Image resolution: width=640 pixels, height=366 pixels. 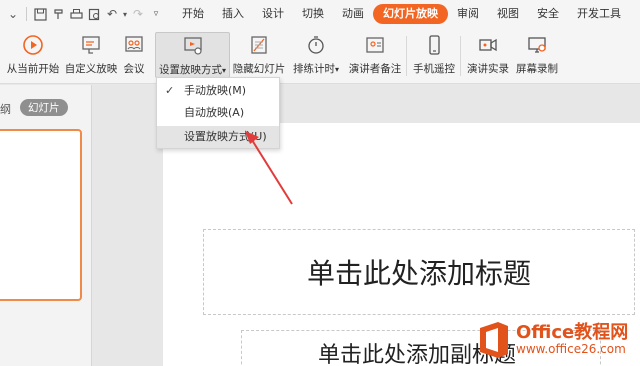 I want to click on office-logo-icon, so click(x=494, y=340).